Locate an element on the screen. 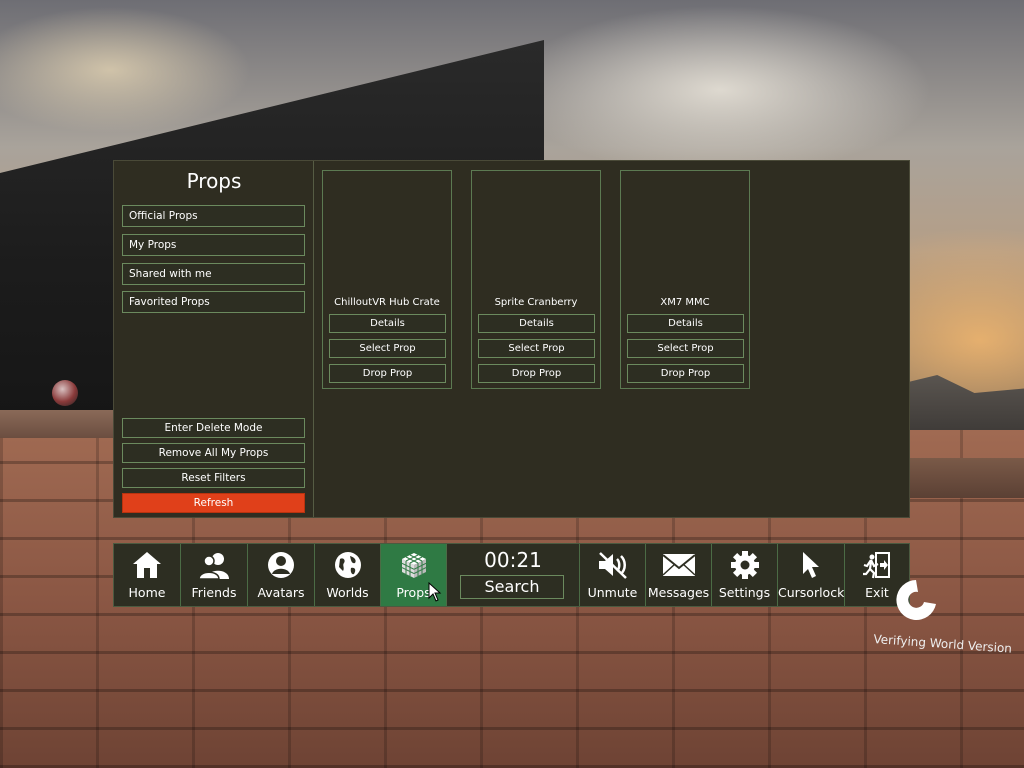  reset-filters-button: Reset Filters is located at coordinates (213, 478).